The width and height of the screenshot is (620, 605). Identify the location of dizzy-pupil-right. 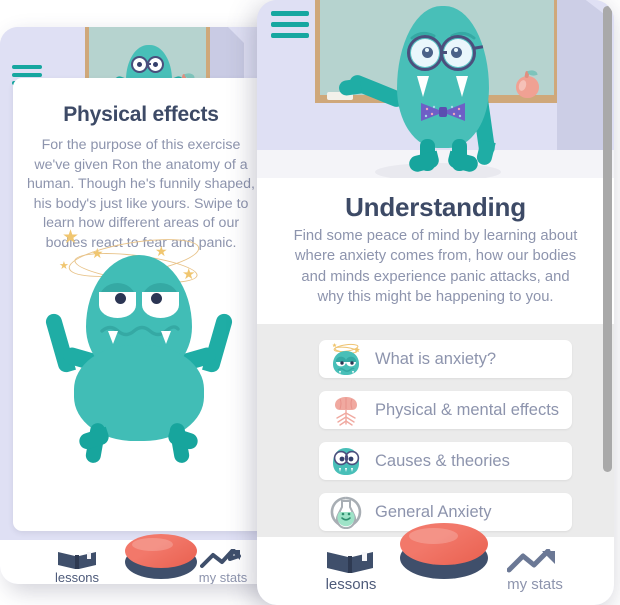
(156, 298).